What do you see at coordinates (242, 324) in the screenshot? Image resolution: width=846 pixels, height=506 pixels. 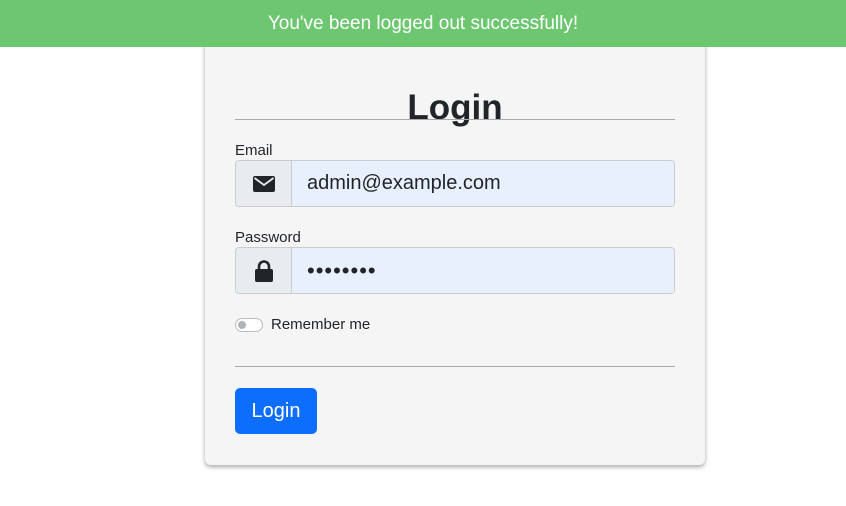 I see `toggle-knob` at bounding box center [242, 324].